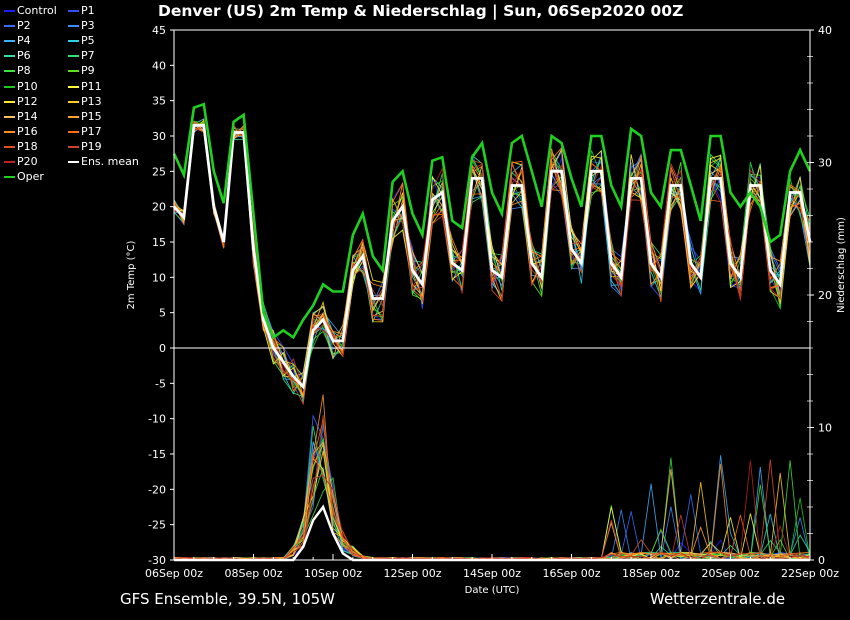 The width and height of the screenshot is (850, 620). I want to click on legend-item: P9, so click(81, 70).